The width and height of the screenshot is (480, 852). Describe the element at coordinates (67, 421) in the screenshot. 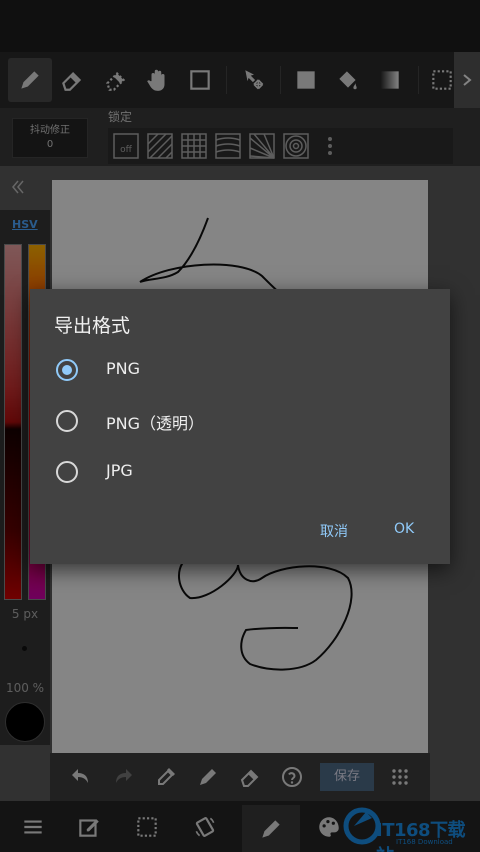

I see `radio-png-transparent` at that location.